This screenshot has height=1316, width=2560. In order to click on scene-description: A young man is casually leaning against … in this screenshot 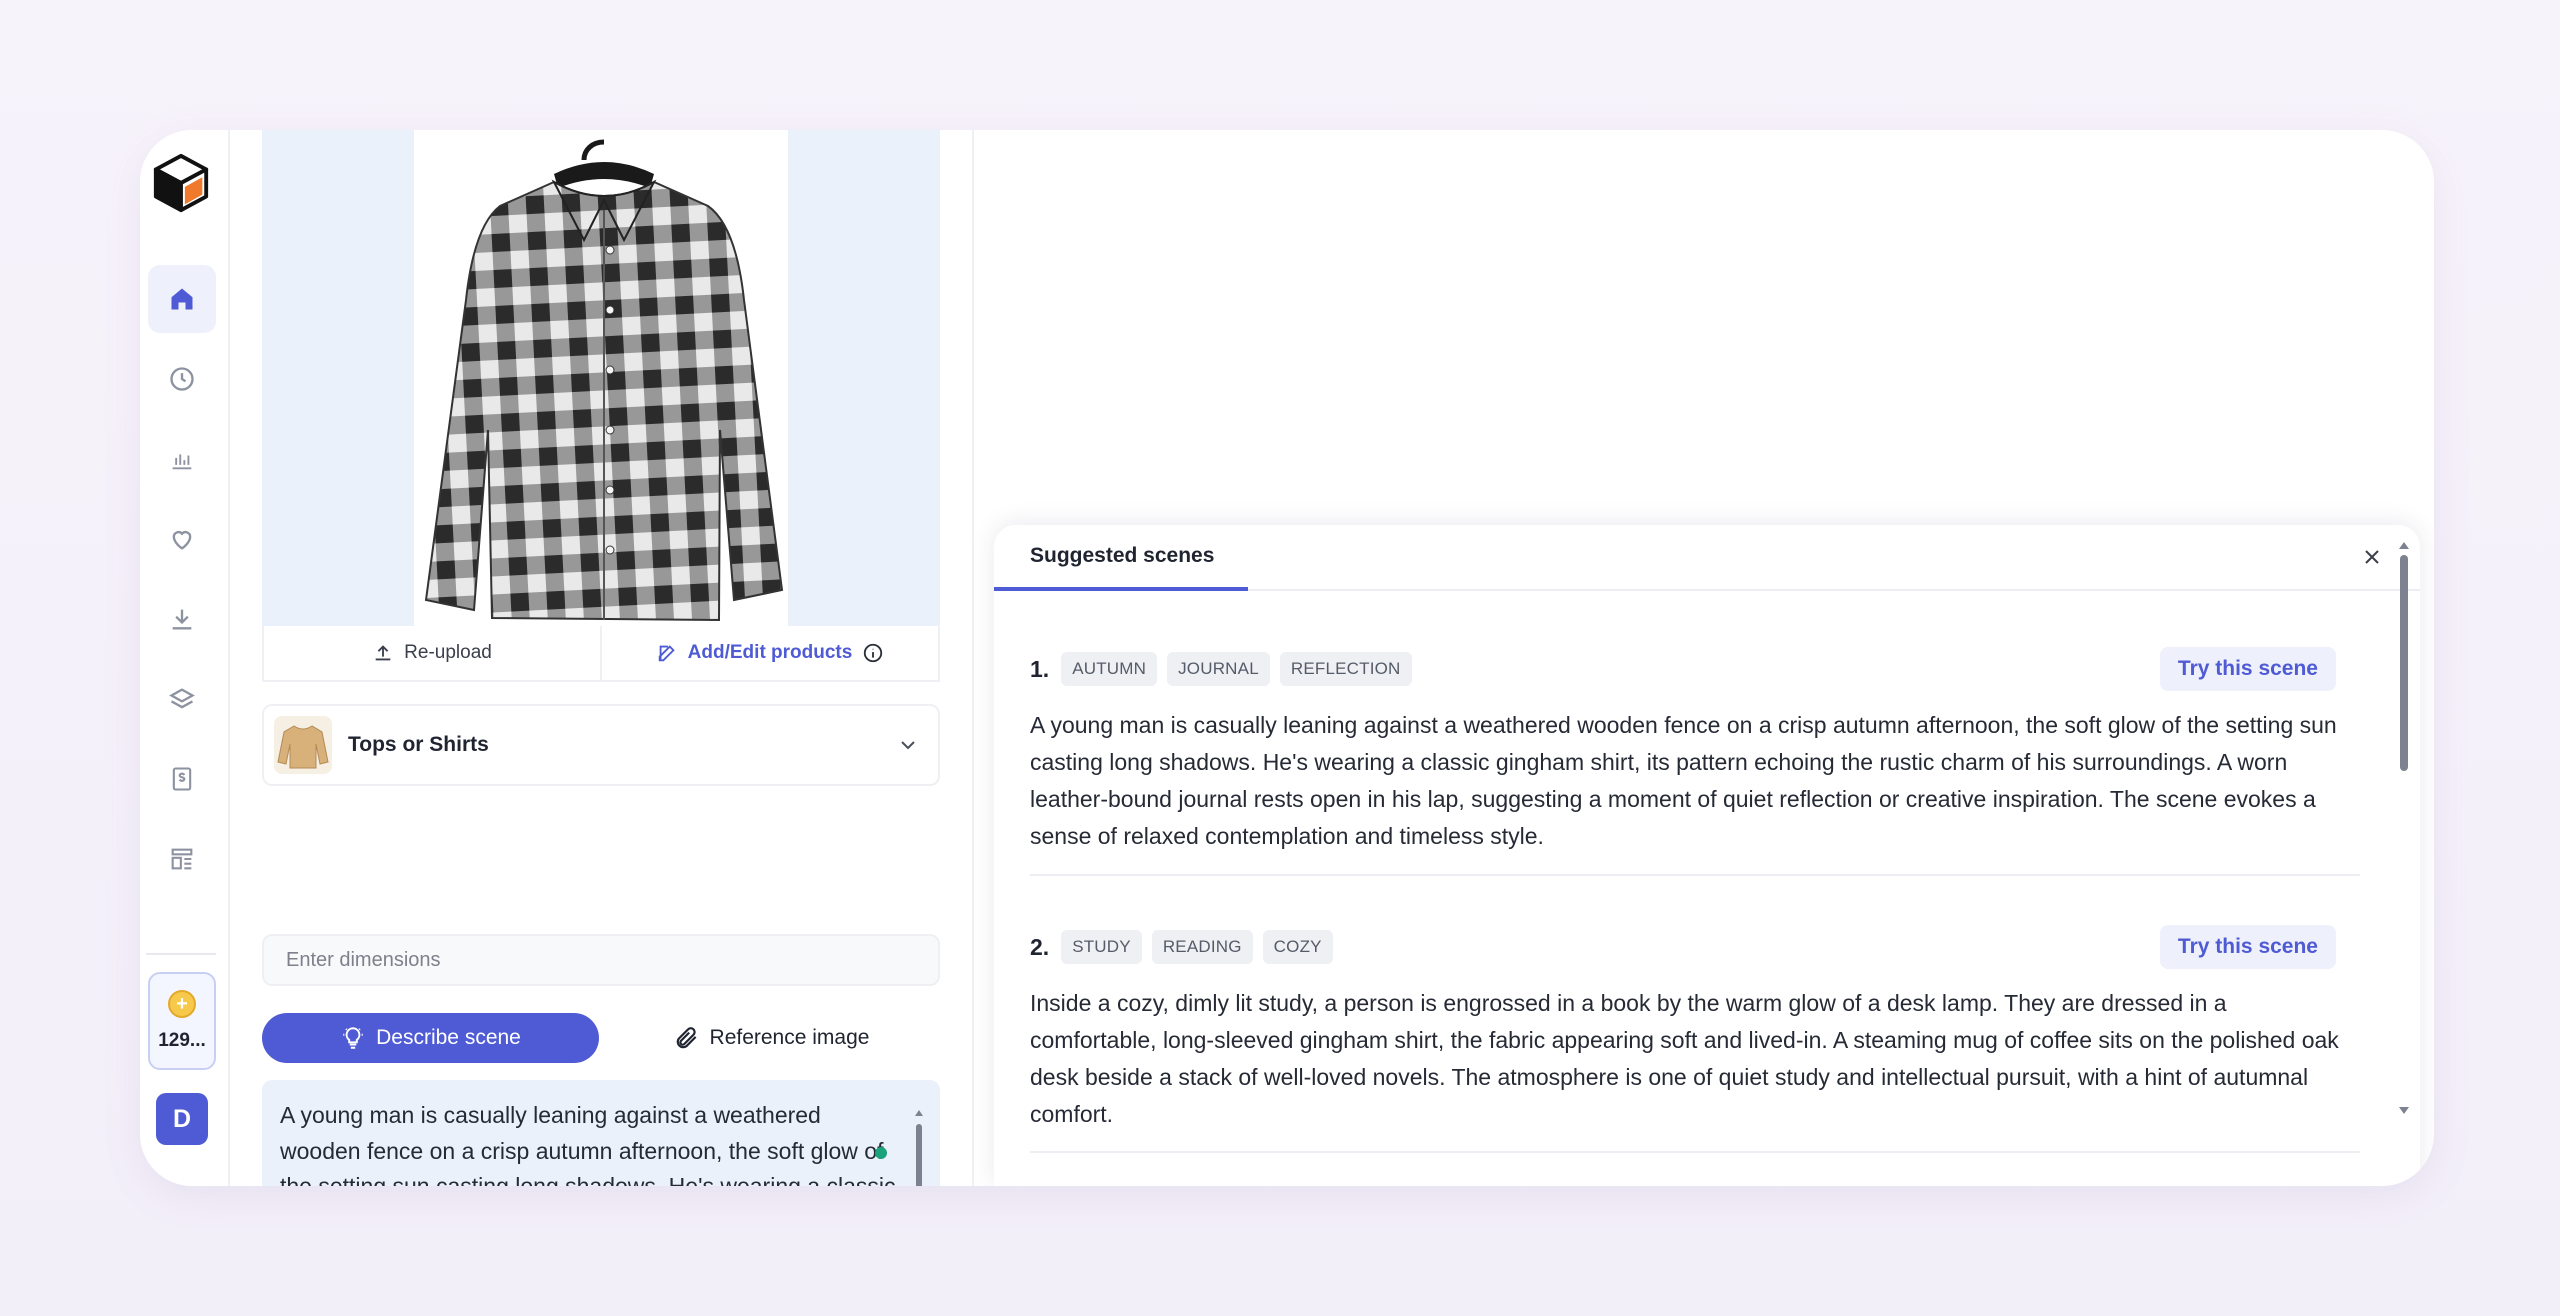, I will do `click(1683, 780)`.